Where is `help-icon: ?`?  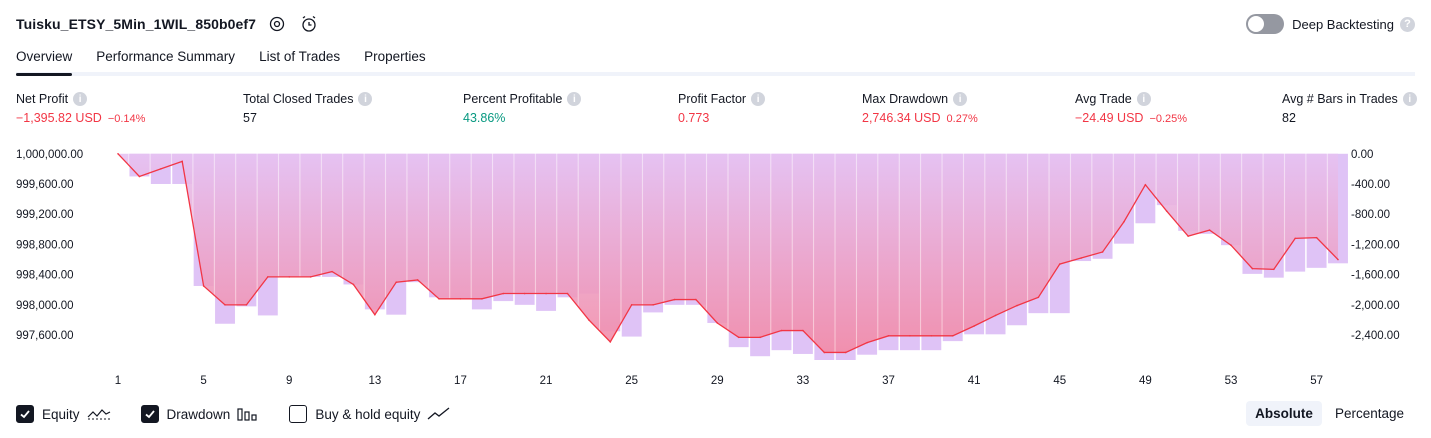
help-icon: ? is located at coordinates (1407, 24).